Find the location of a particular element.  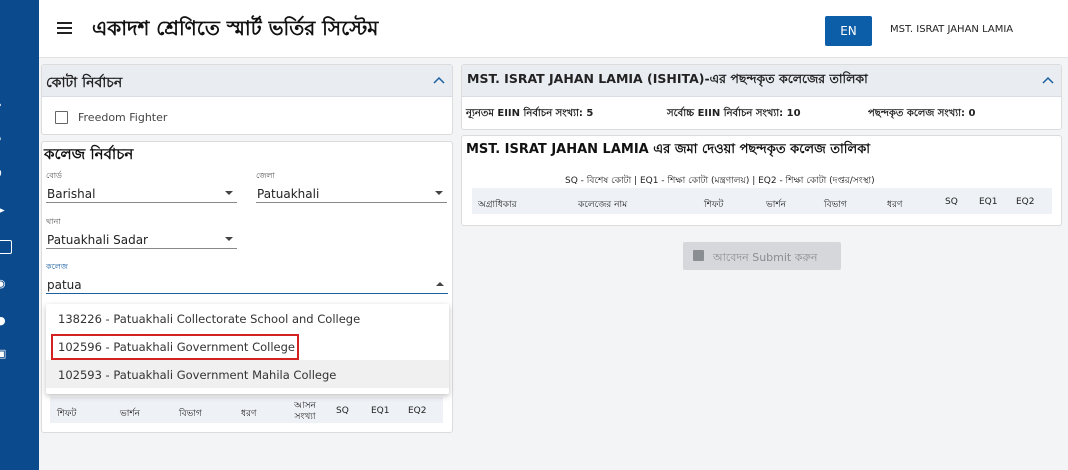

min-eiin-count: ন্যূনতম EIIN নির্বাচন সংখ্যা: 5 is located at coordinates (530, 113).